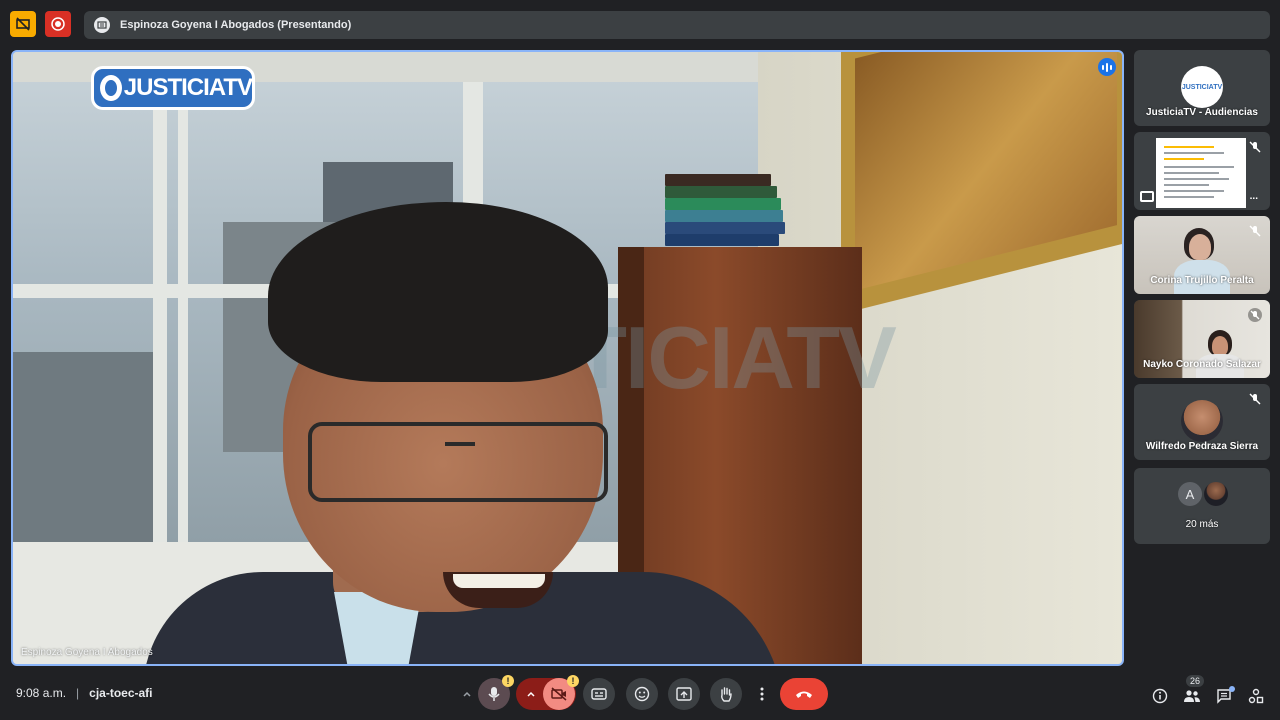  Describe the element at coordinates (1192, 696) in the screenshot. I see `people-icon` at that location.